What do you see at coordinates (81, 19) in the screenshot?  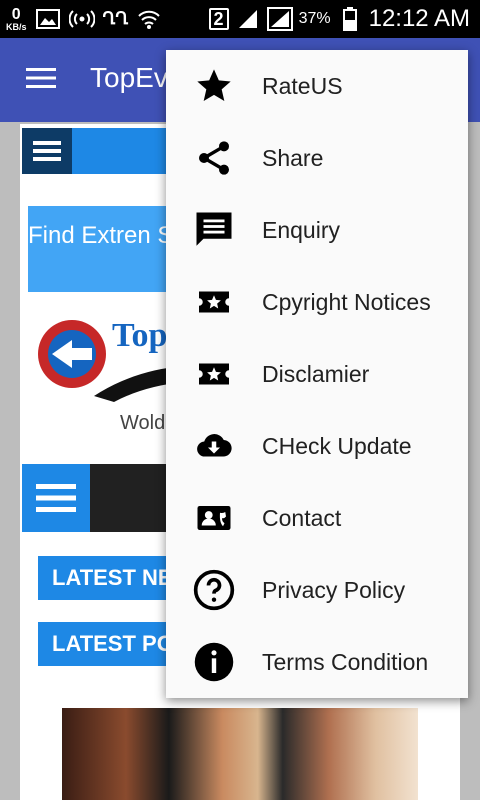 I see `hotspot-icon` at bounding box center [81, 19].